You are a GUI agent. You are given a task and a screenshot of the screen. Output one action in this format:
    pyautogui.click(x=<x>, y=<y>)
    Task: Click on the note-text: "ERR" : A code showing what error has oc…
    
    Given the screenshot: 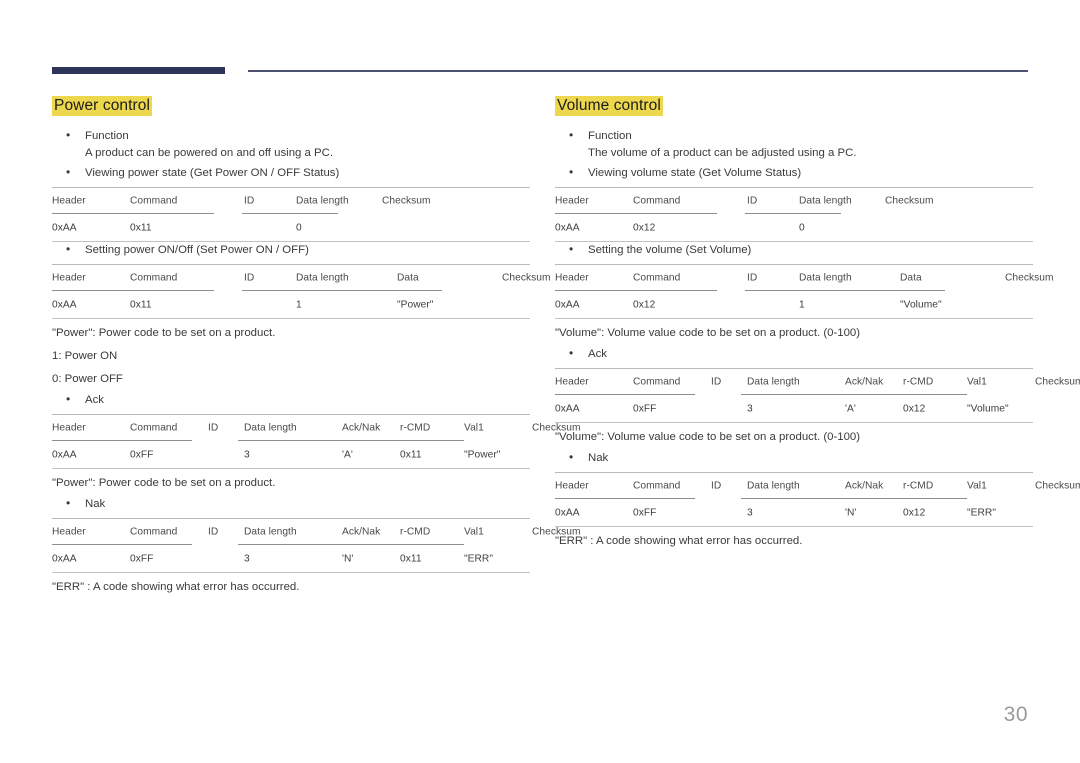 What is the action you would take?
    pyautogui.click(x=176, y=587)
    